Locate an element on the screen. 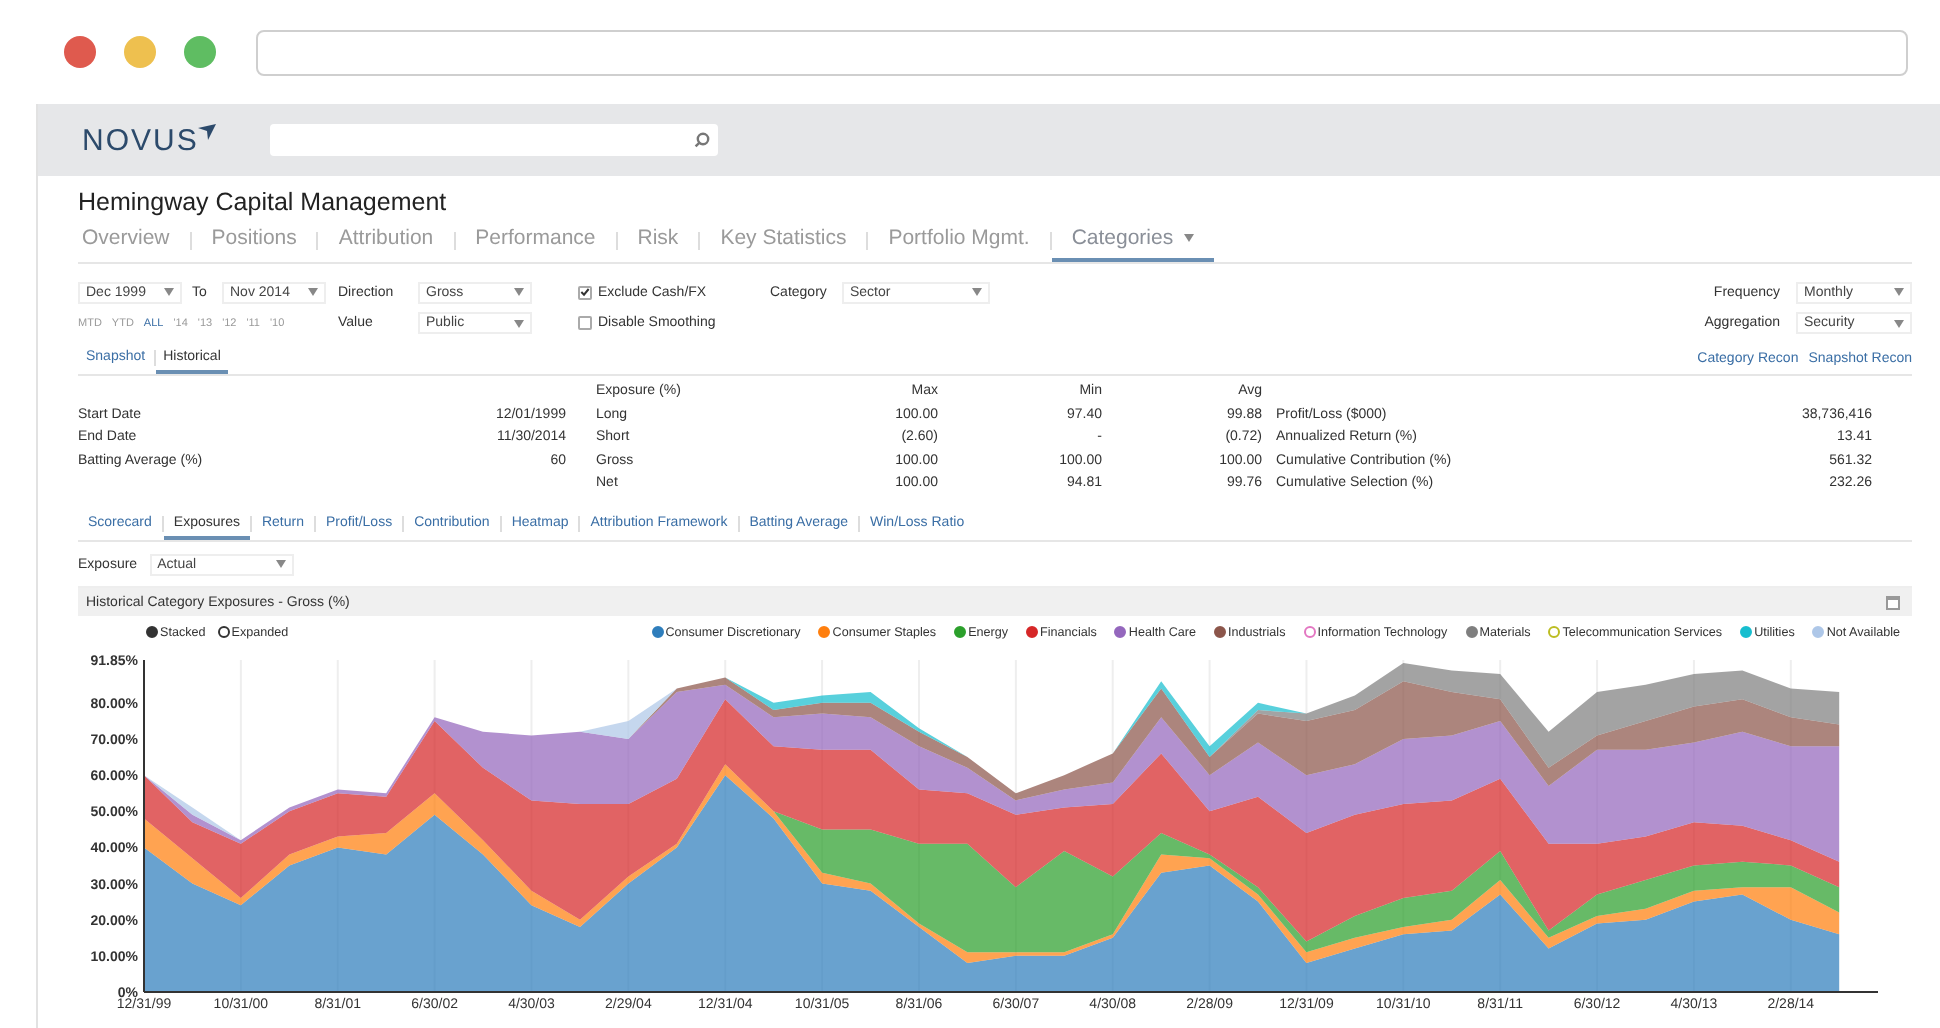 This screenshot has width=1940, height=1028. nav-tab: Categories is located at coordinates (1132, 244).